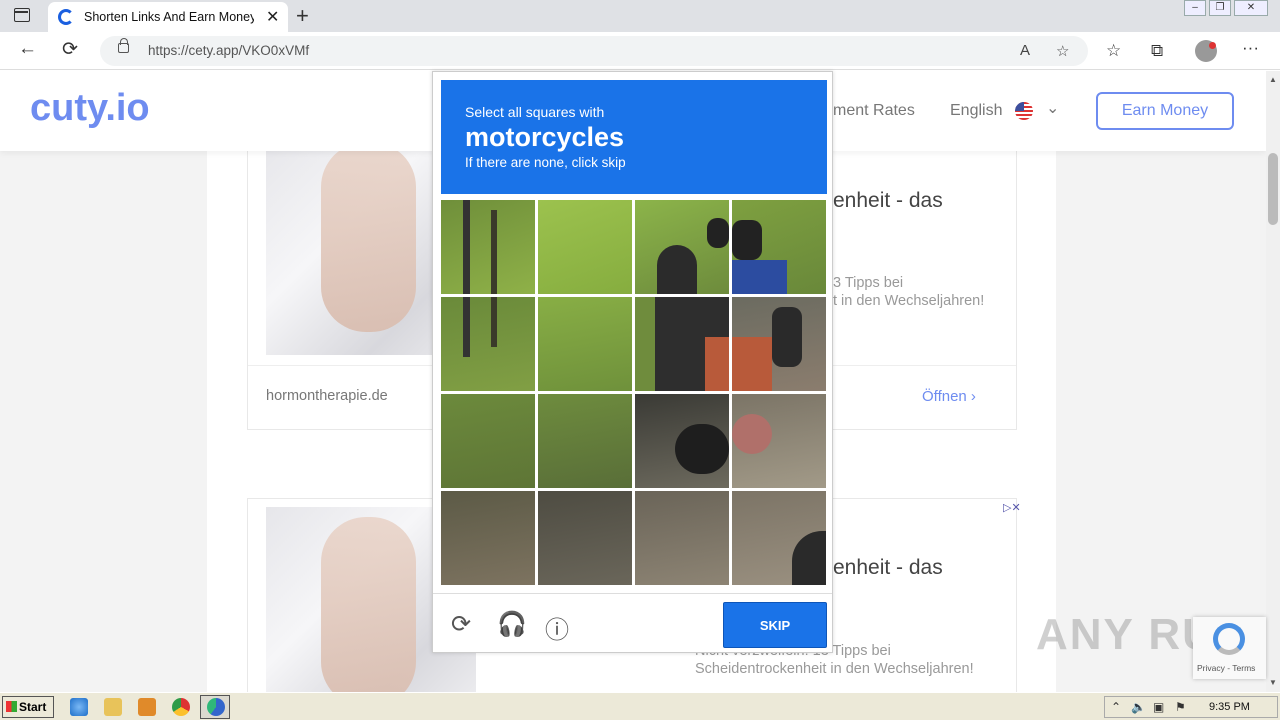 The height and width of the screenshot is (720, 1280). I want to click on edge-taskbar-button, so click(215, 707).